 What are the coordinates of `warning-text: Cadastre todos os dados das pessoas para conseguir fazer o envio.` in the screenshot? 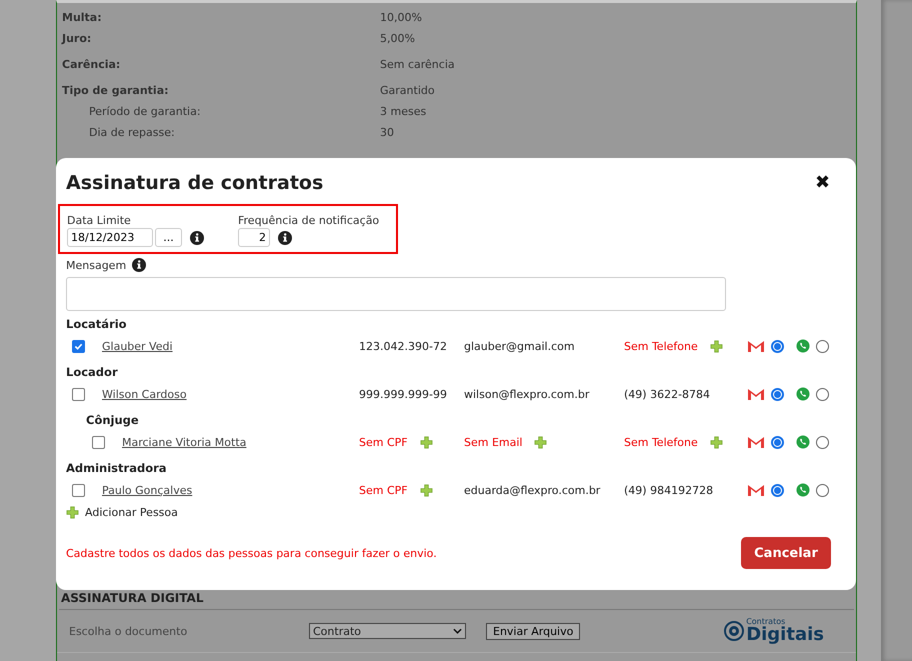 It's located at (251, 553).